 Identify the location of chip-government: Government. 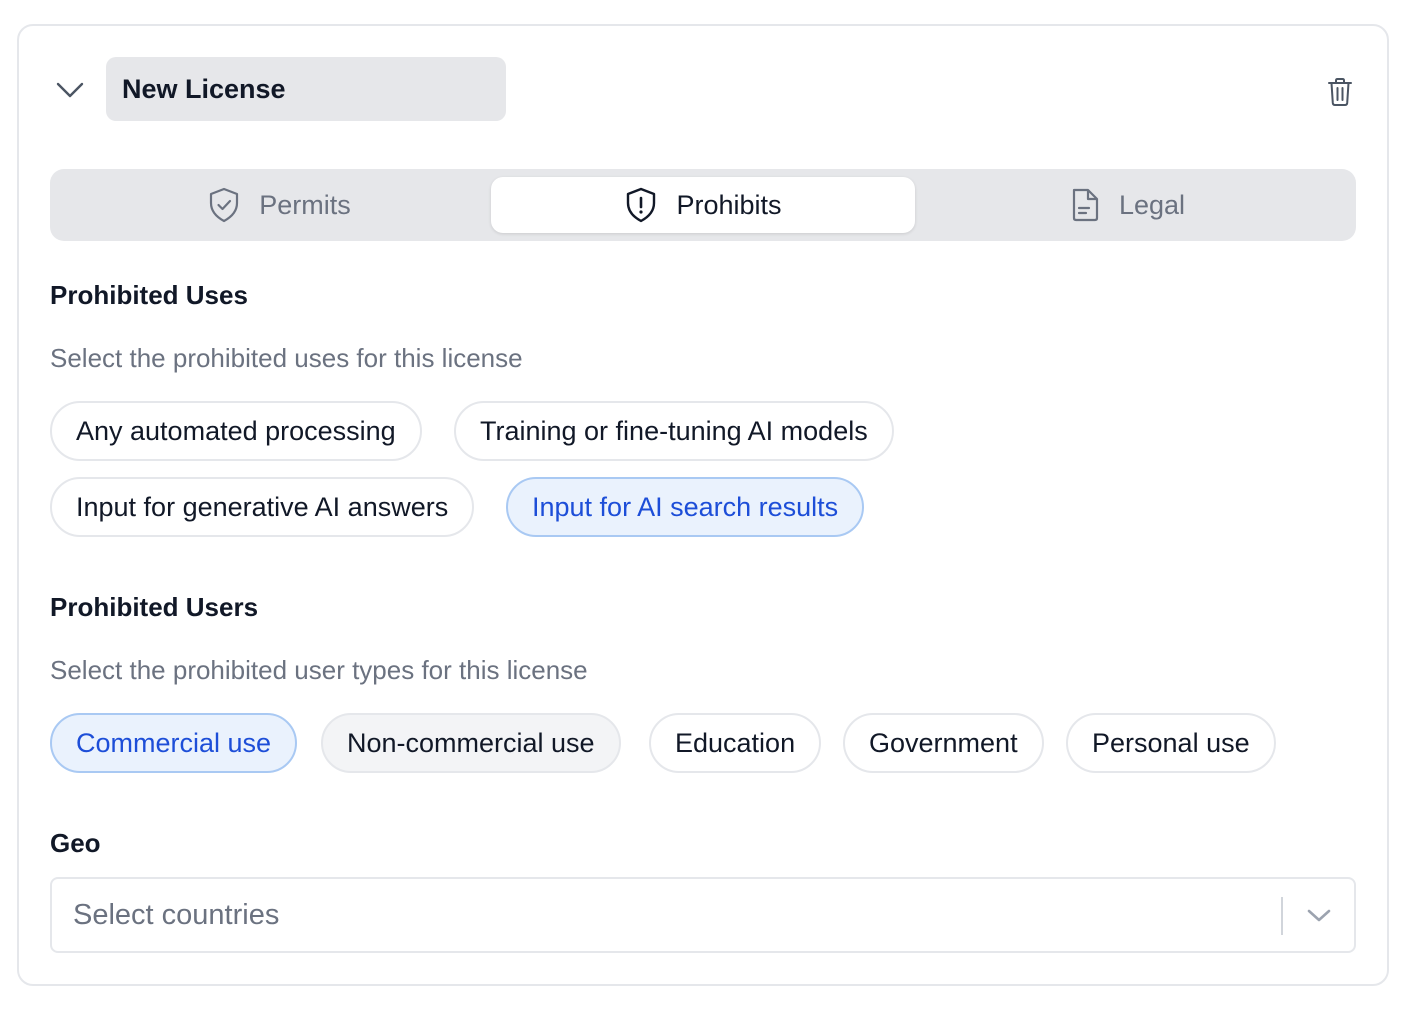
(943, 743).